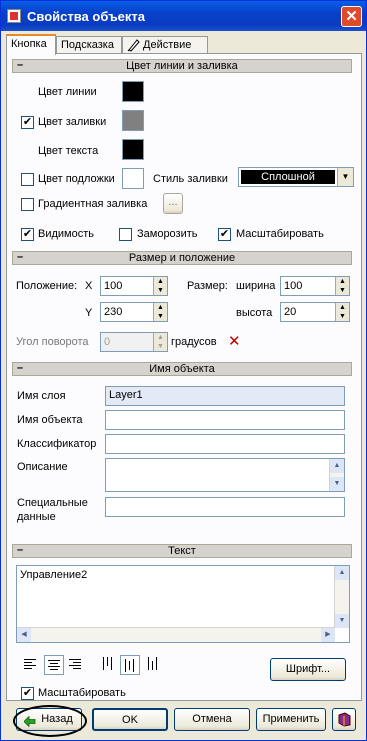 This screenshot has height=741, width=367. What do you see at coordinates (154, 664) in the screenshot?
I see `valign-bottom-icon` at bounding box center [154, 664].